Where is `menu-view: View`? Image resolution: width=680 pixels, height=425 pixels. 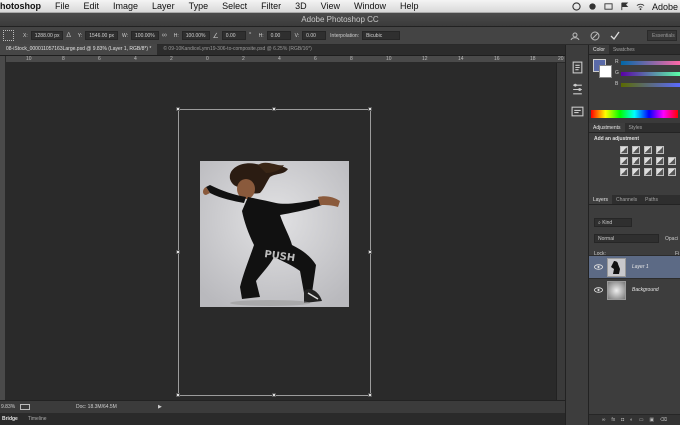 menu-view: View is located at coordinates (330, 6).